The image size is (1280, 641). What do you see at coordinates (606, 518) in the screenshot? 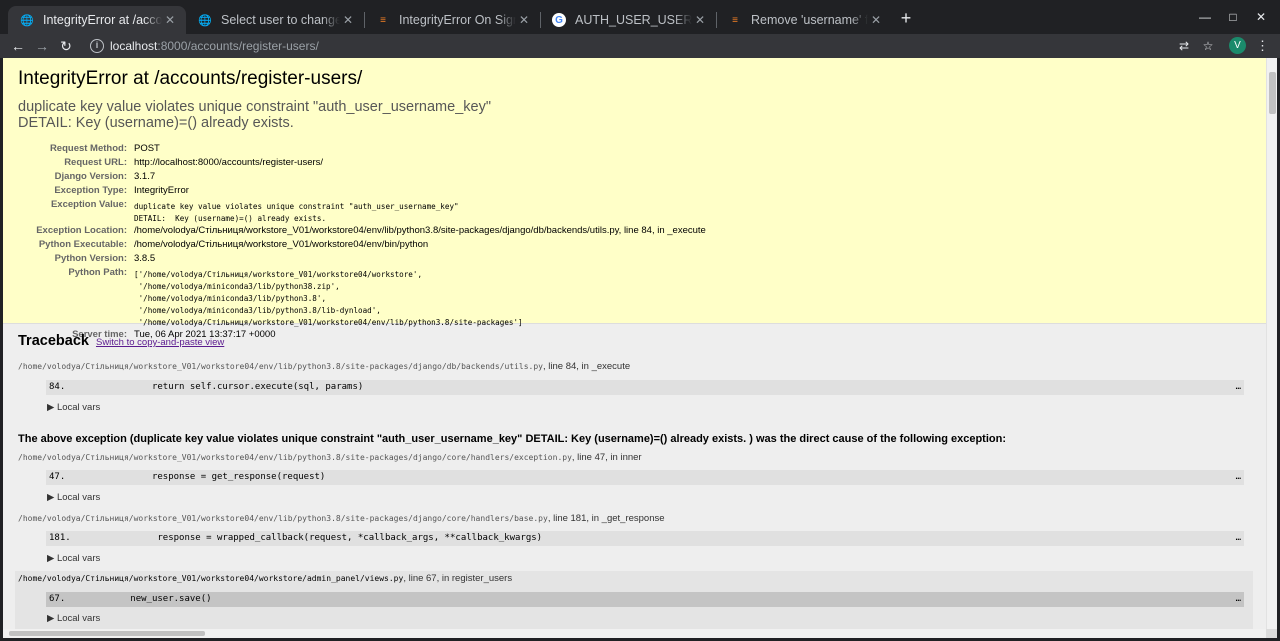
I see `frame-suffix: , line 181, in _get_response` at bounding box center [606, 518].